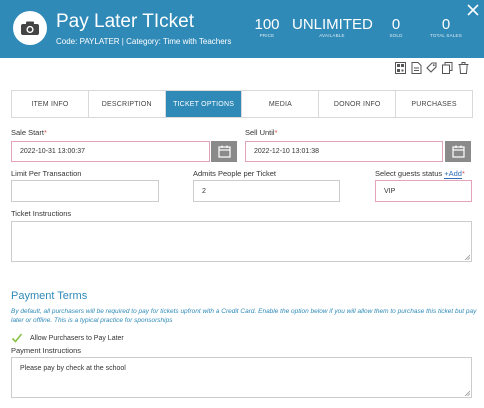 This screenshot has width=484, height=408. I want to click on stat-sold-label: SOLD, so click(396, 35).